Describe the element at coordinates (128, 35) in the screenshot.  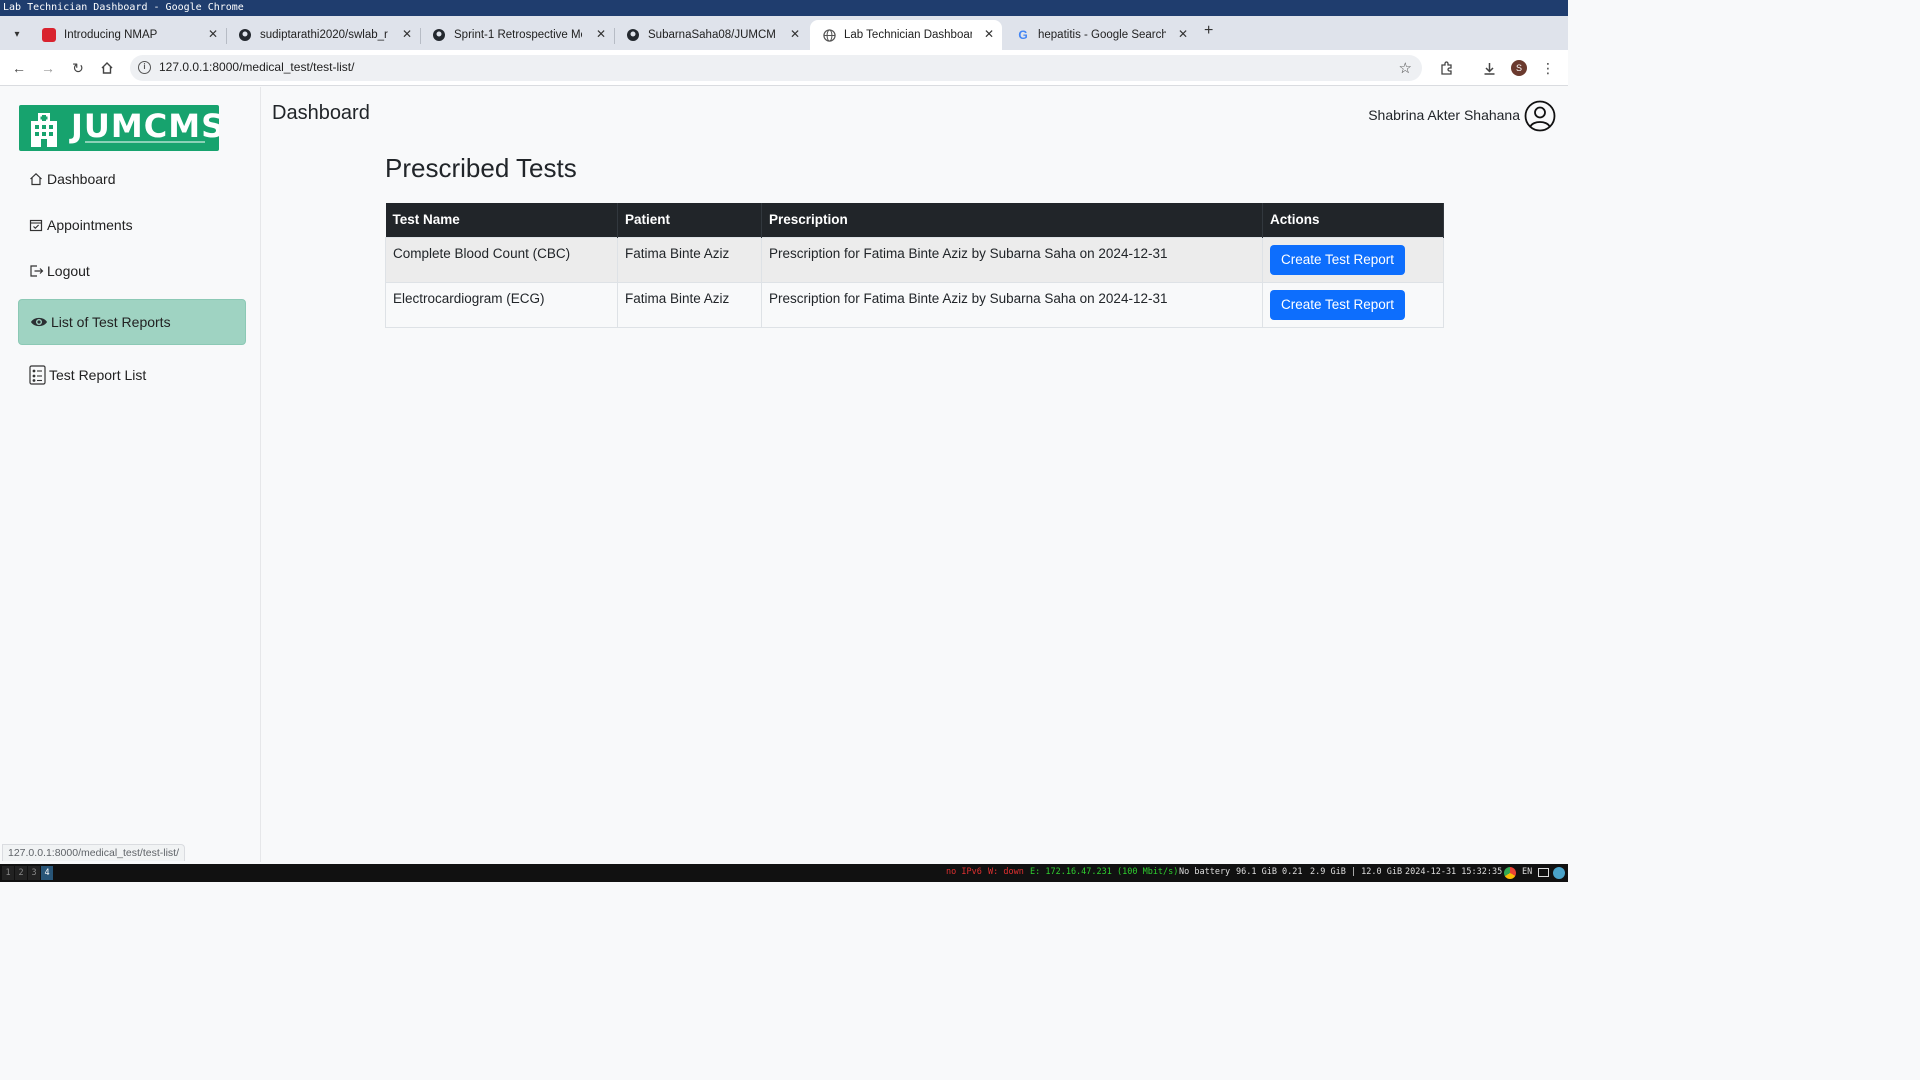
I see `tab-nmap: Introducing NMAP ✕` at that location.